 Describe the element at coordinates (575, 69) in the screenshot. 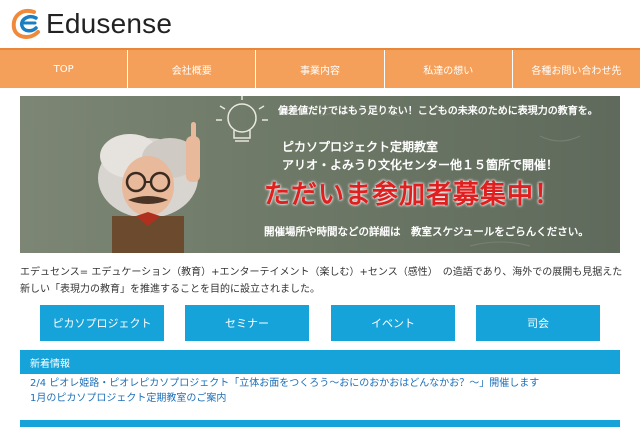

I see `nav-item-contact: 各種お問い合わせ先` at that location.